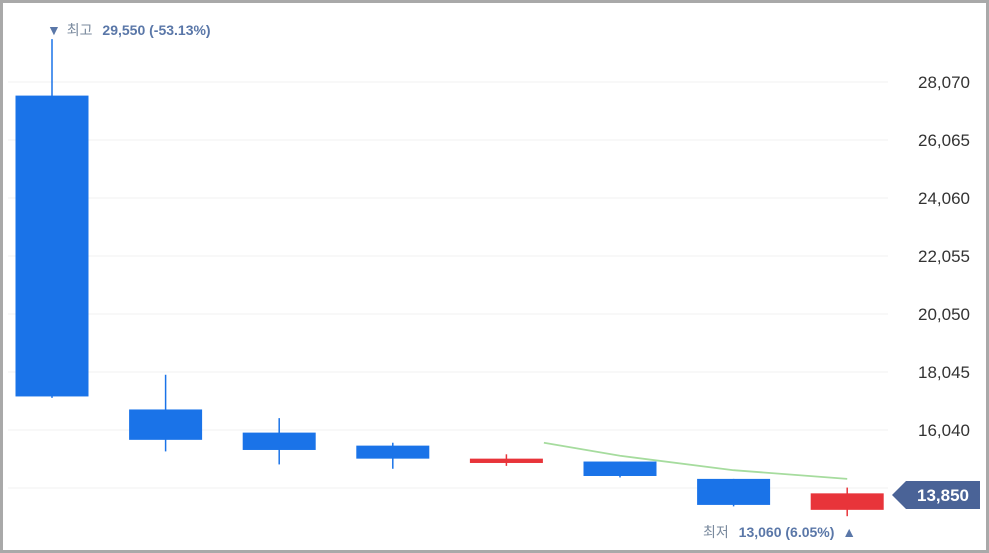 The height and width of the screenshot is (553, 989). I want to click on high-label: 최고, so click(80, 30).